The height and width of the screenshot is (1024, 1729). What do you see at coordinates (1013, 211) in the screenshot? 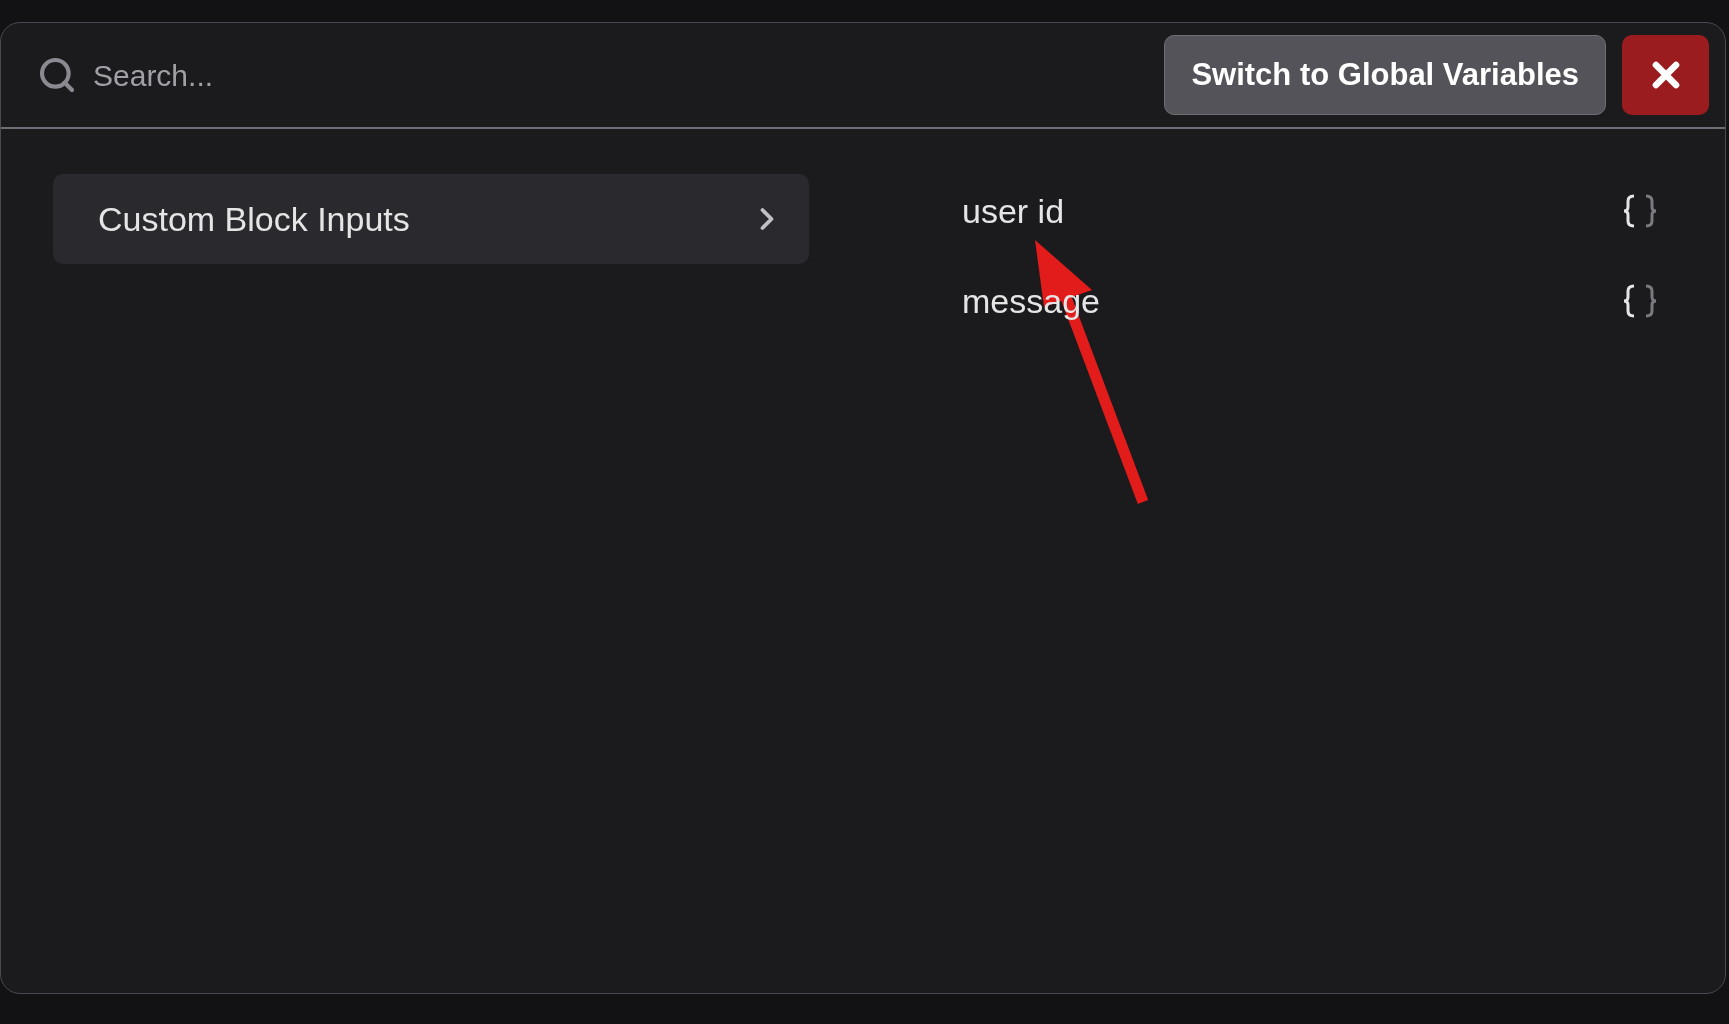
I see `variable-name: user id` at bounding box center [1013, 211].